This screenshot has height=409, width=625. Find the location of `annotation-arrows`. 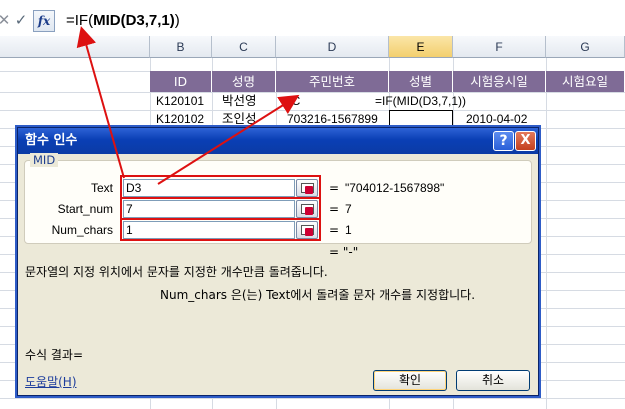

annotation-arrows is located at coordinates (188, 105).